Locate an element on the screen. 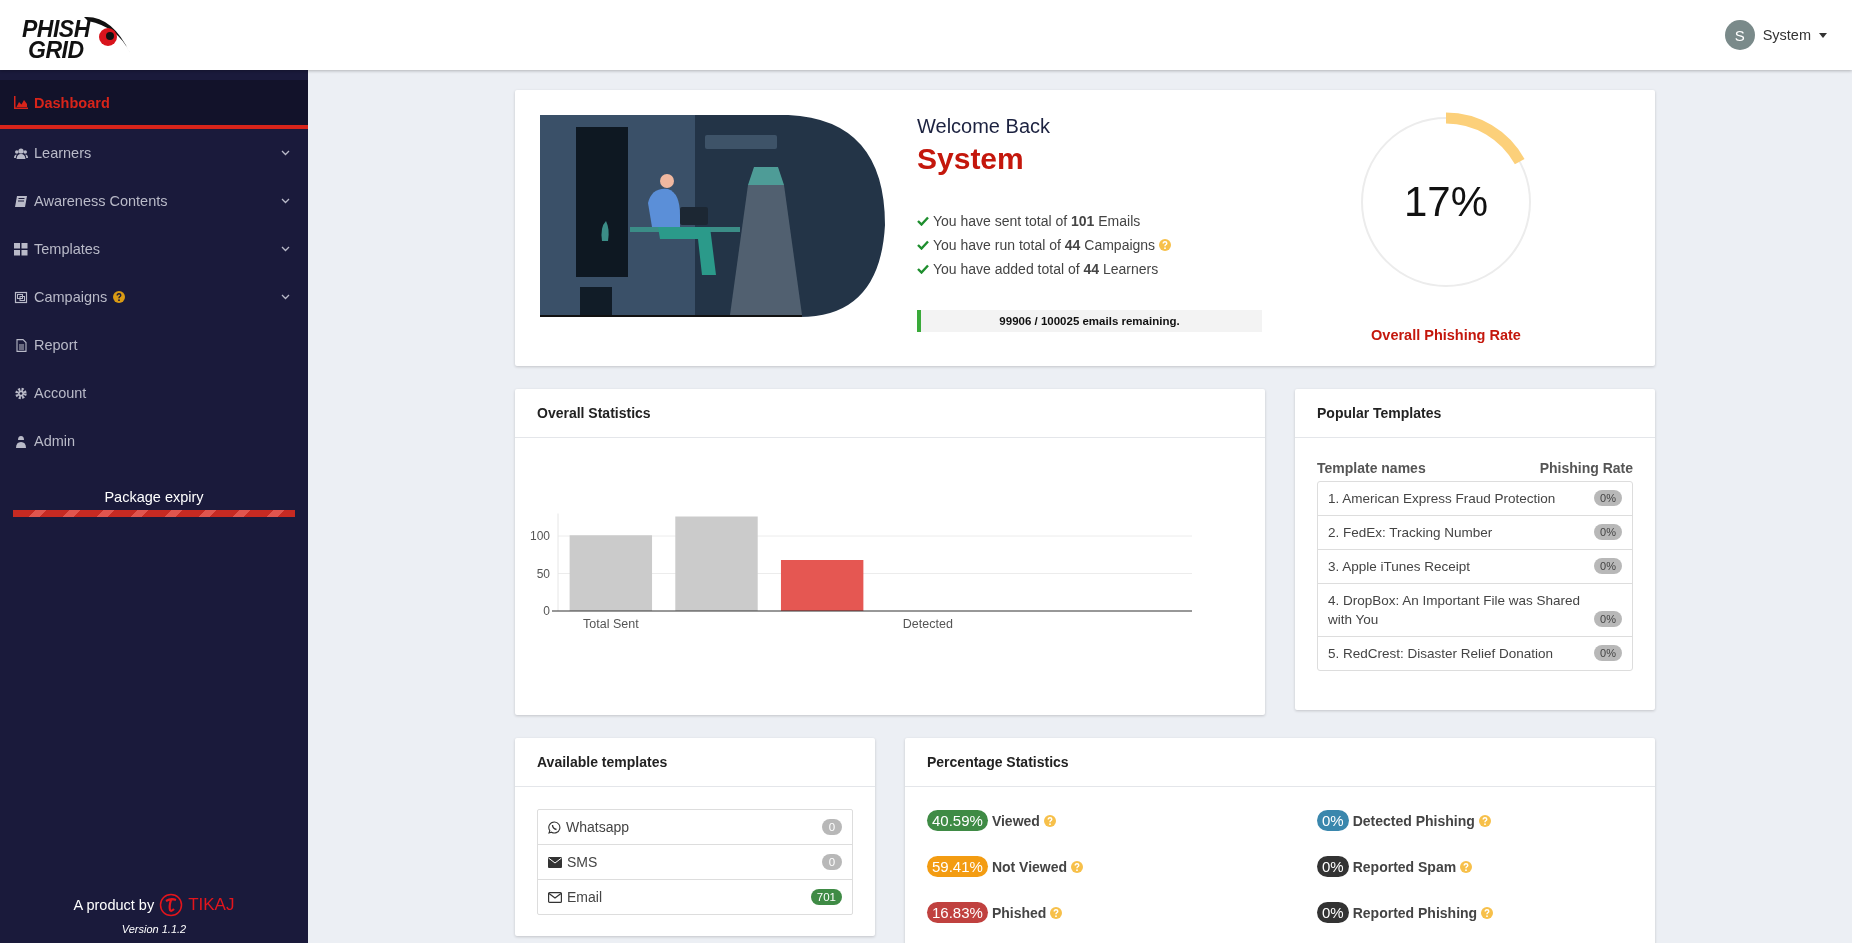  frame-icon is located at coordinates (21, 297).